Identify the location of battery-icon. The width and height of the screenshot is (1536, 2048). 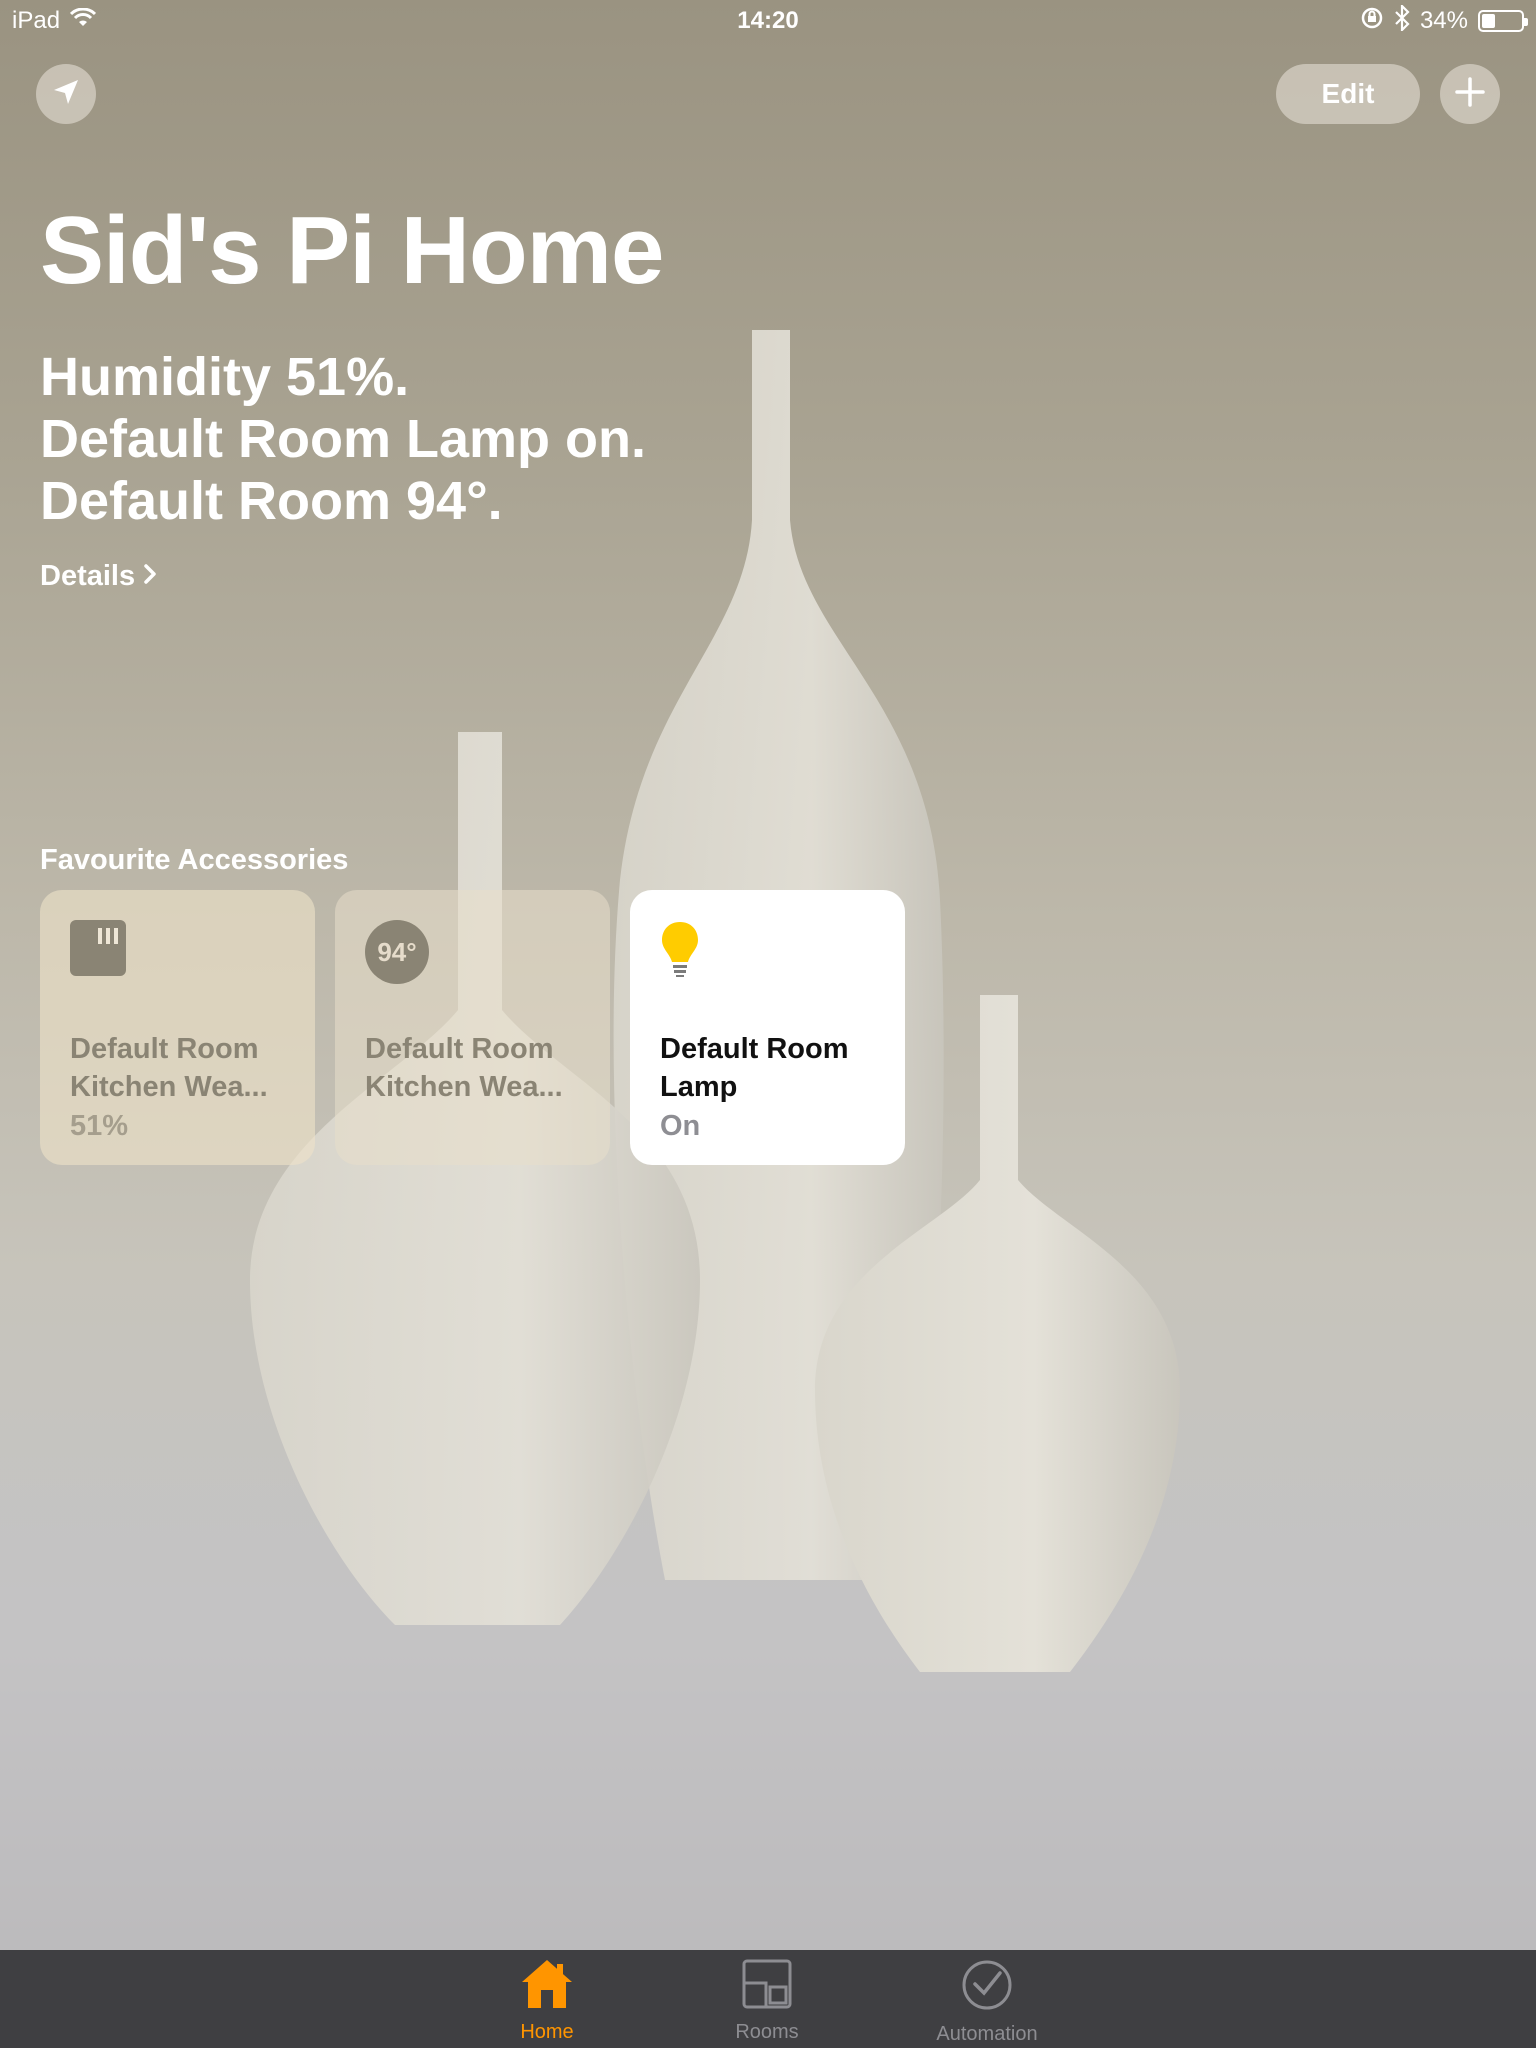
(1503, 21).